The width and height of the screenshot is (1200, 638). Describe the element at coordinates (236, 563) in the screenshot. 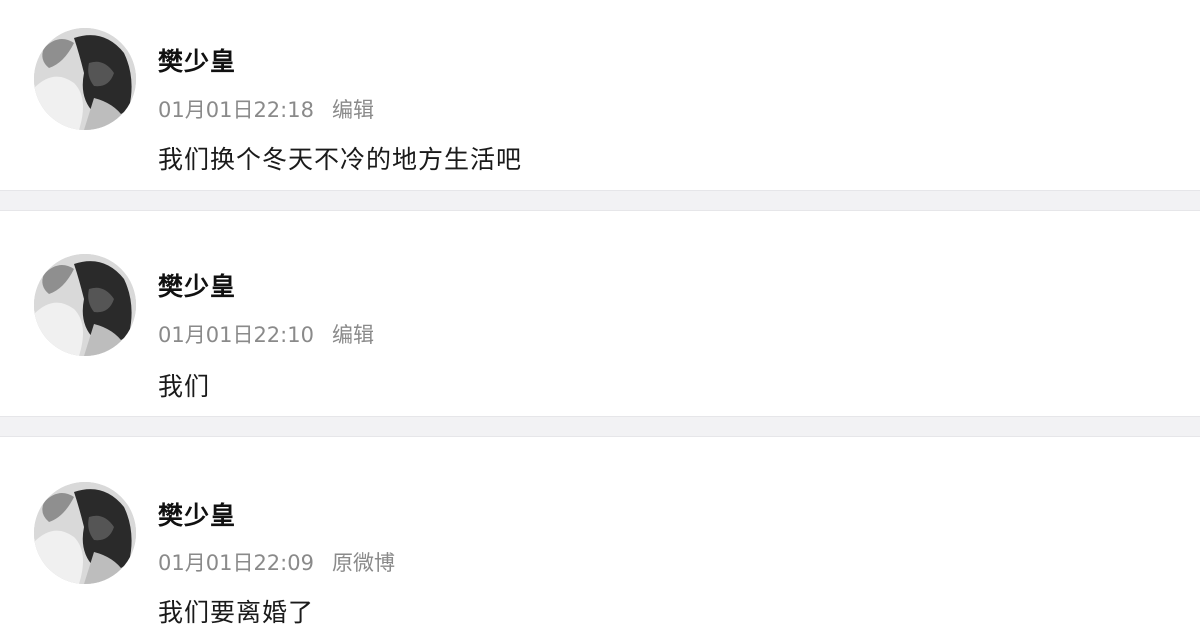

I see `post-time: 01月01日22:09` at that location.